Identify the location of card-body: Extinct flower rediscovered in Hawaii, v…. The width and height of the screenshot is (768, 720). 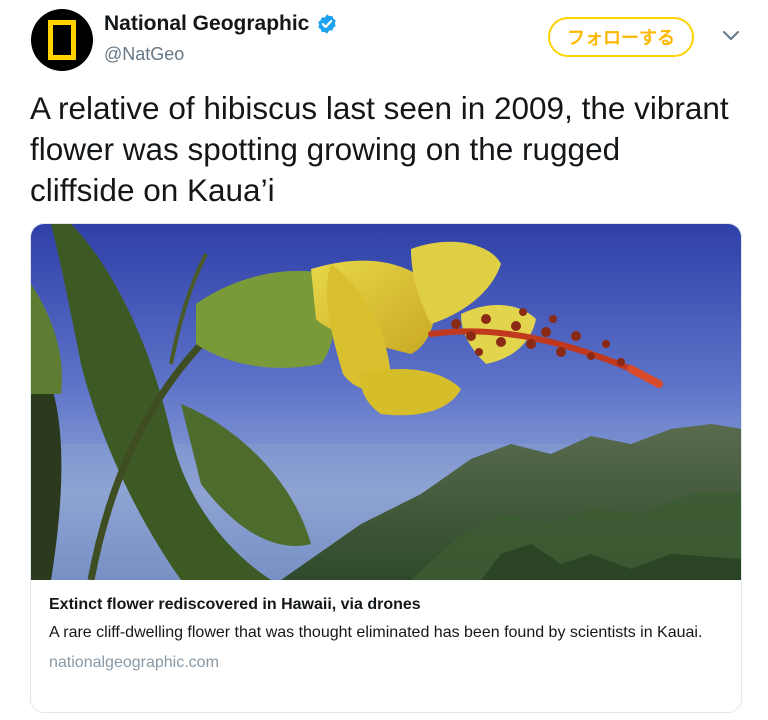
(389, 634).